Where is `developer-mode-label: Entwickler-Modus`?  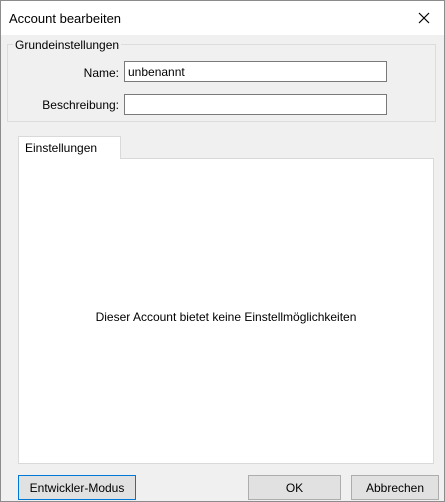 developer-mode-label: Entwickler-Modus is located at coordinates (77, 487).